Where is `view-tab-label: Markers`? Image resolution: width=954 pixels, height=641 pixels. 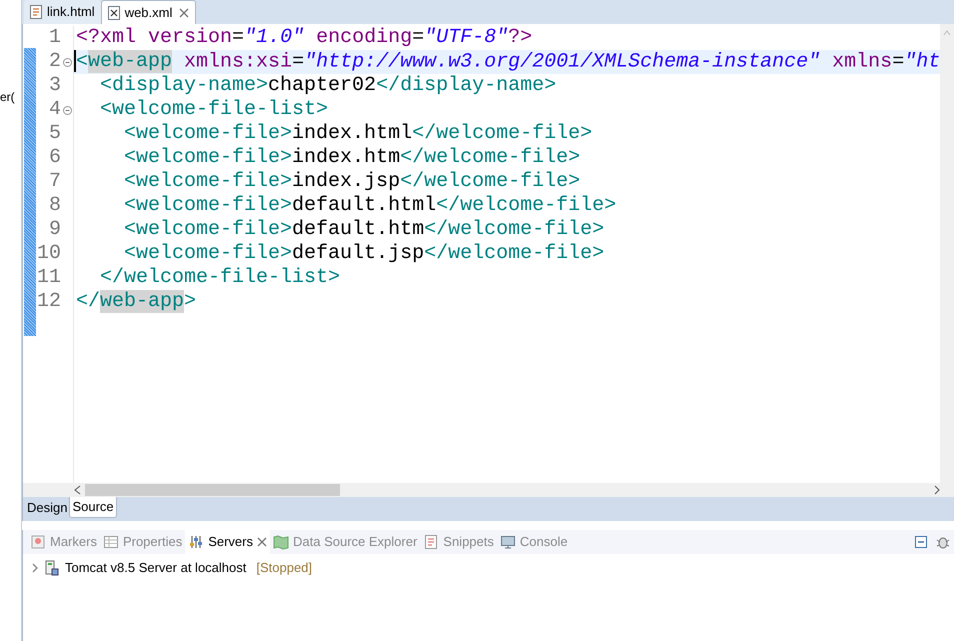 view-tab-label: Markers is located at coordinates (73, 542).